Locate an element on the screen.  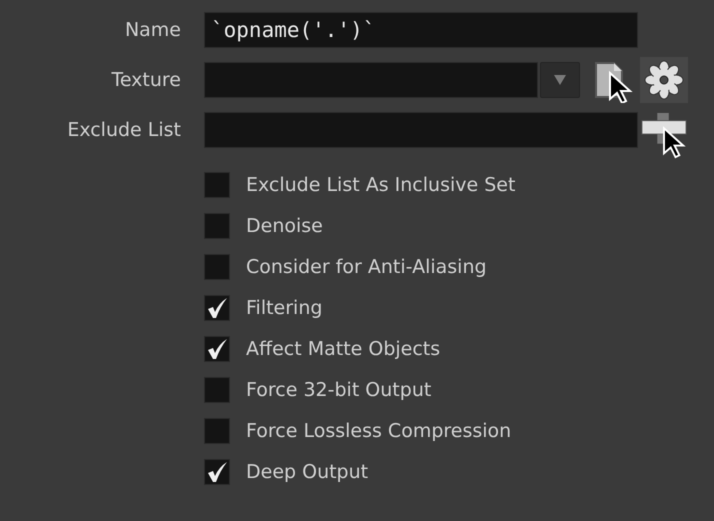
checkbox-label: Consider for Anti-Aliasing is located at coordinates (366, 267).